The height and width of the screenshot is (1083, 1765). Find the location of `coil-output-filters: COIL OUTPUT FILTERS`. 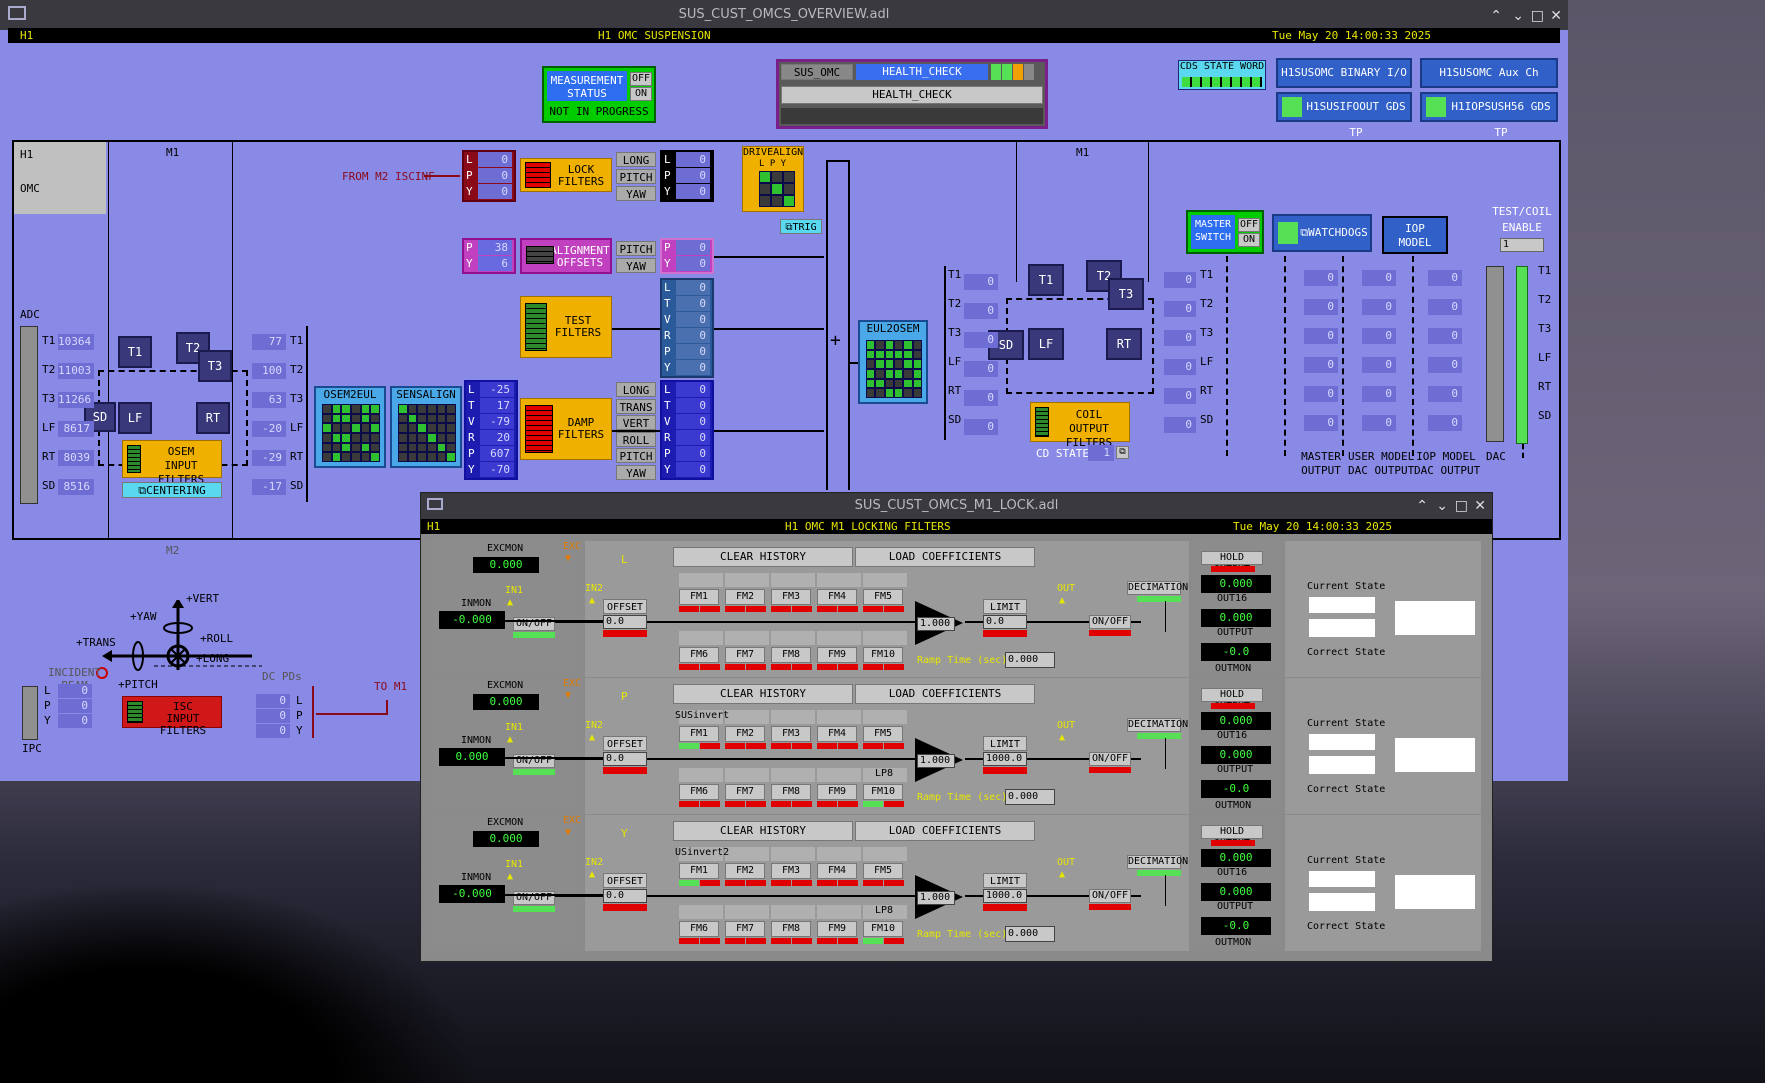

coil-output-filters: COIL OUTPUT FILTERS is located at coordinates (1080, 425).